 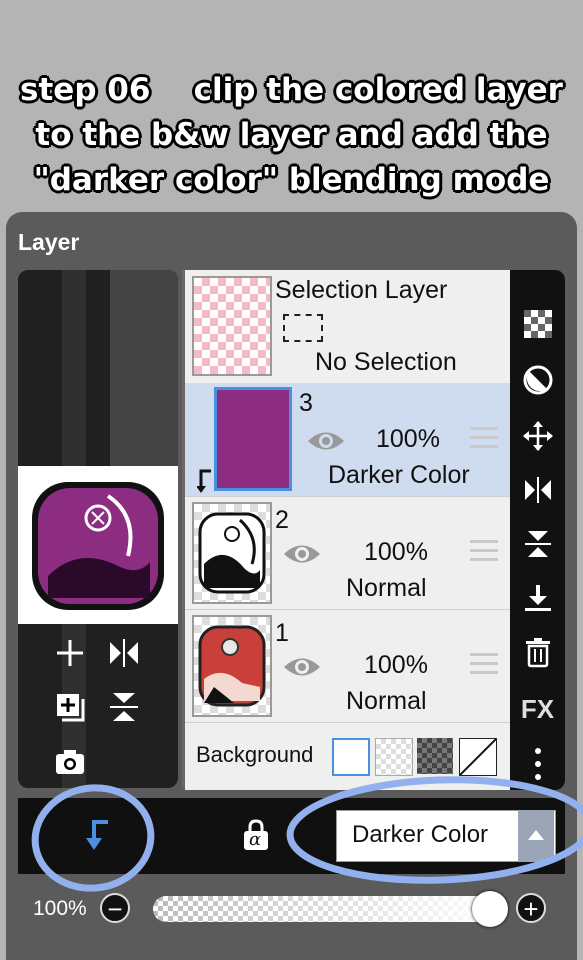 I want to click on layer-2-thumbnail, so click(x=232, y=553).